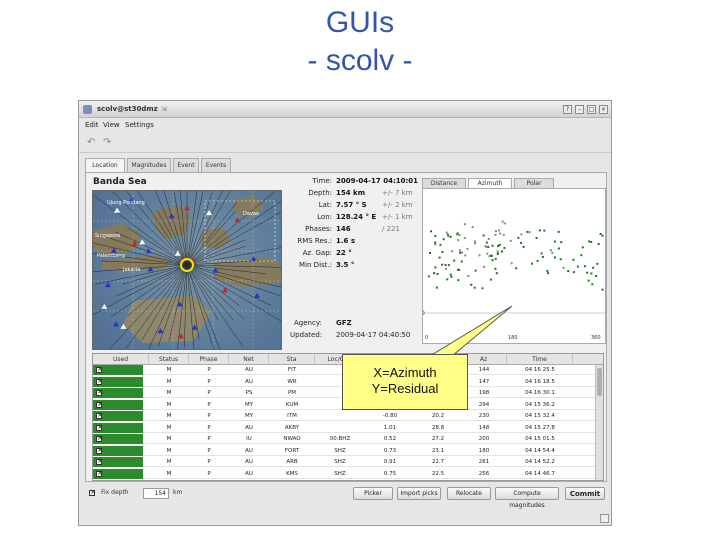  Describe the element at coordinates (292, 359) in the screenshot. I see `column-header: Sta` at that location.